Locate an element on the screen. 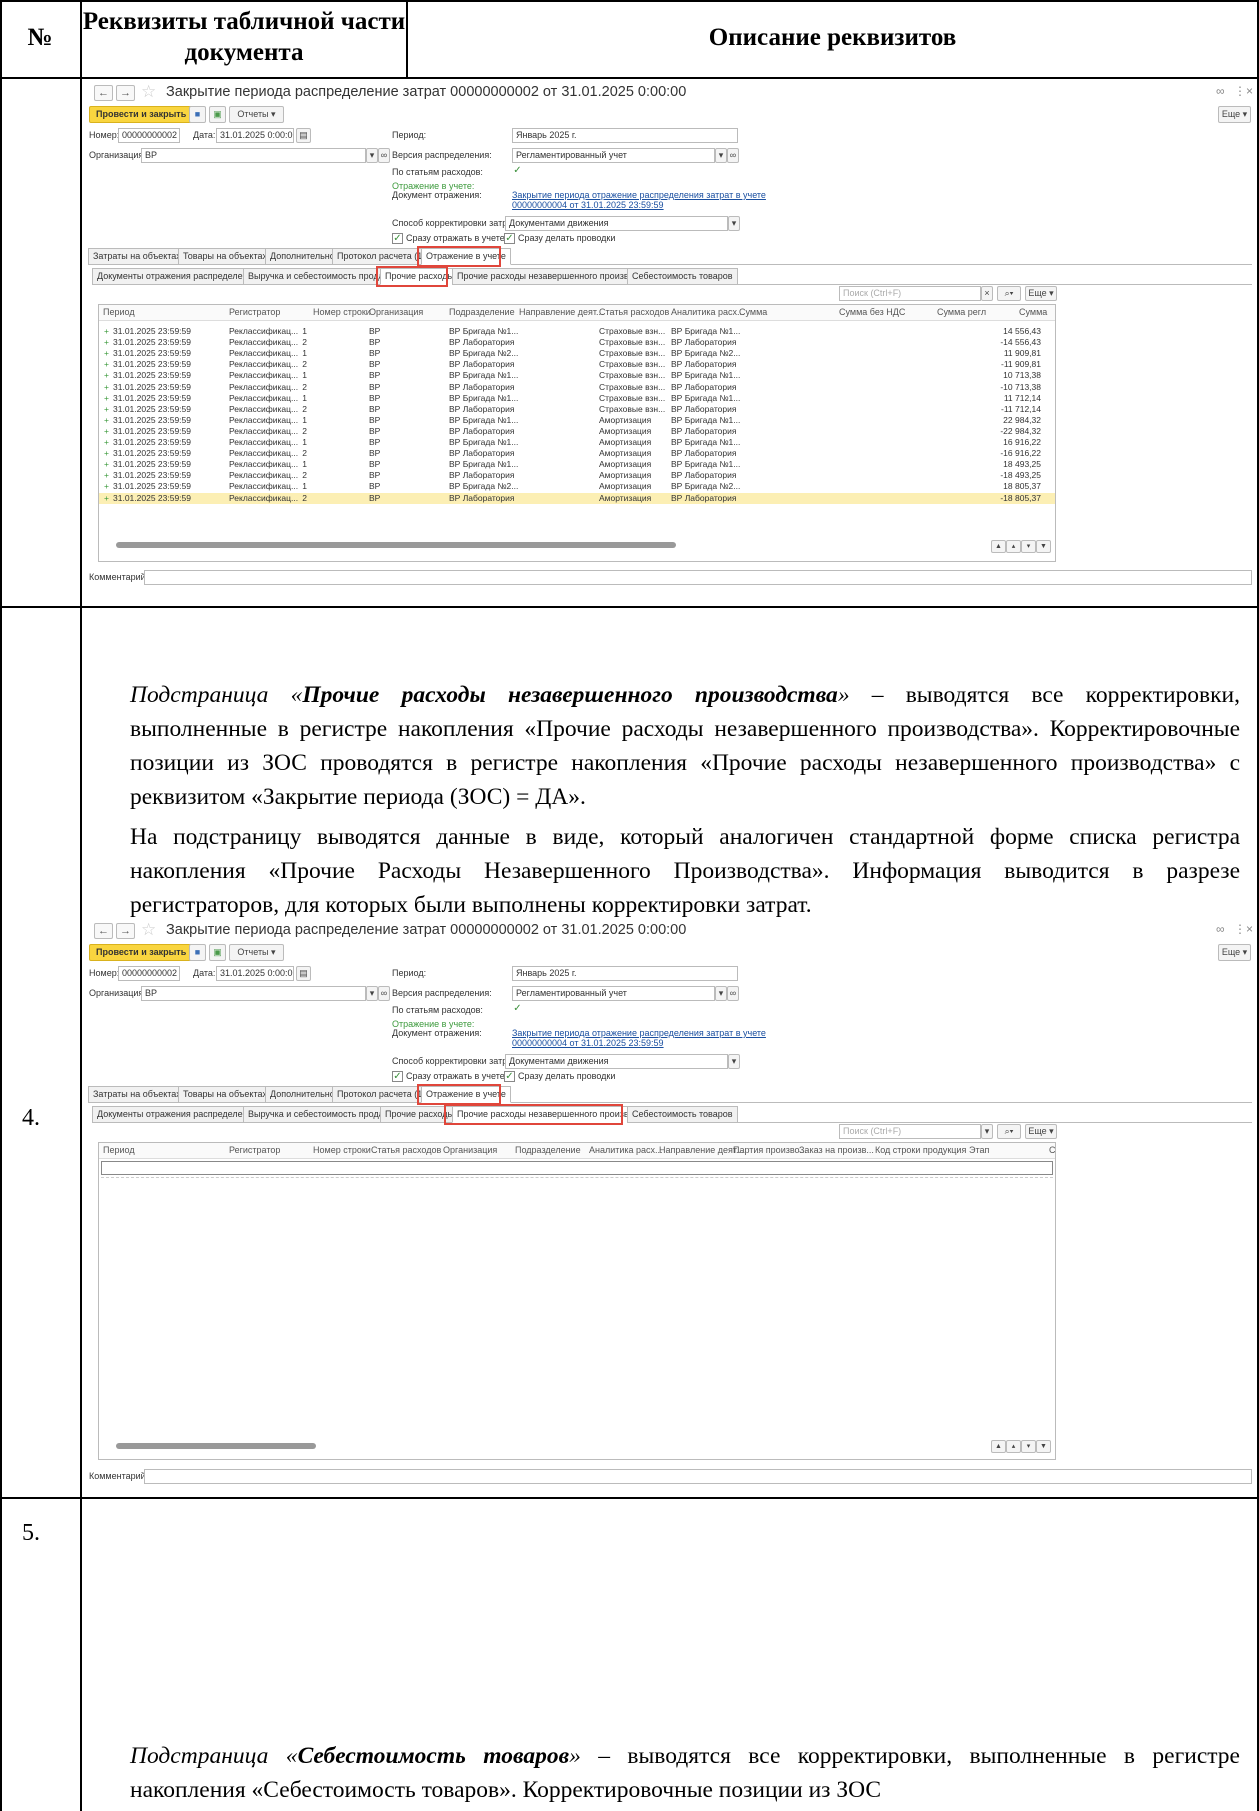  correction-field: Документами движения is located at coordinates (616, 1061).